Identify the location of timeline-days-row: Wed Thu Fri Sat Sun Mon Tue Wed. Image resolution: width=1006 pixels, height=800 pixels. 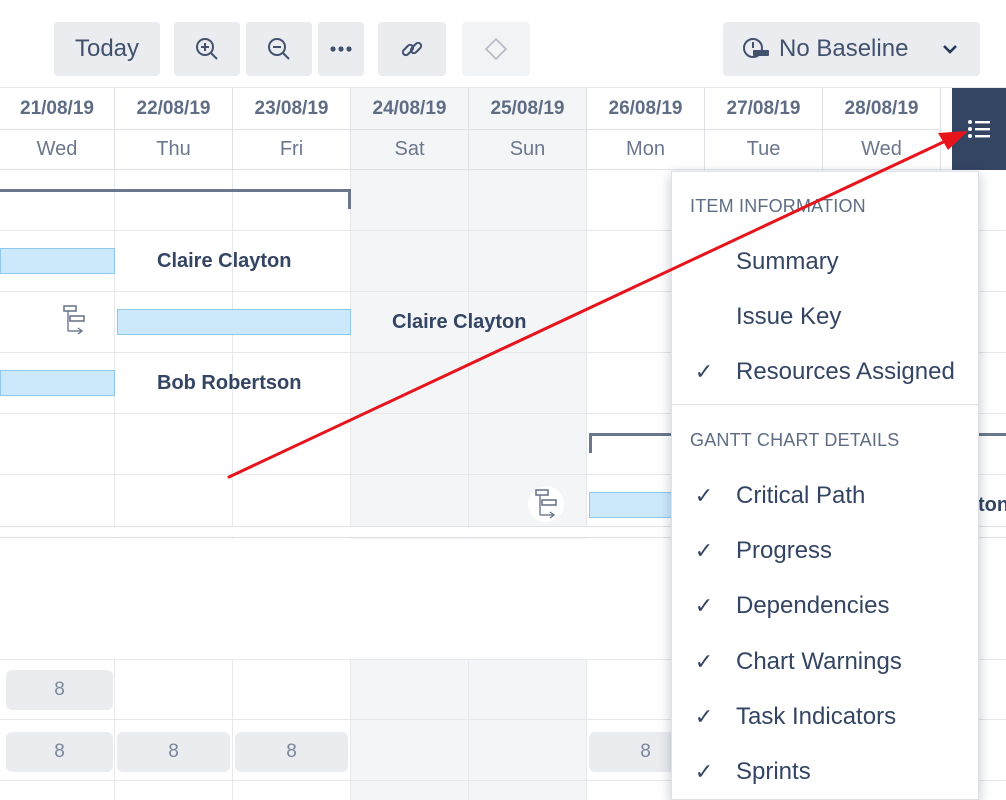
(476, 150).